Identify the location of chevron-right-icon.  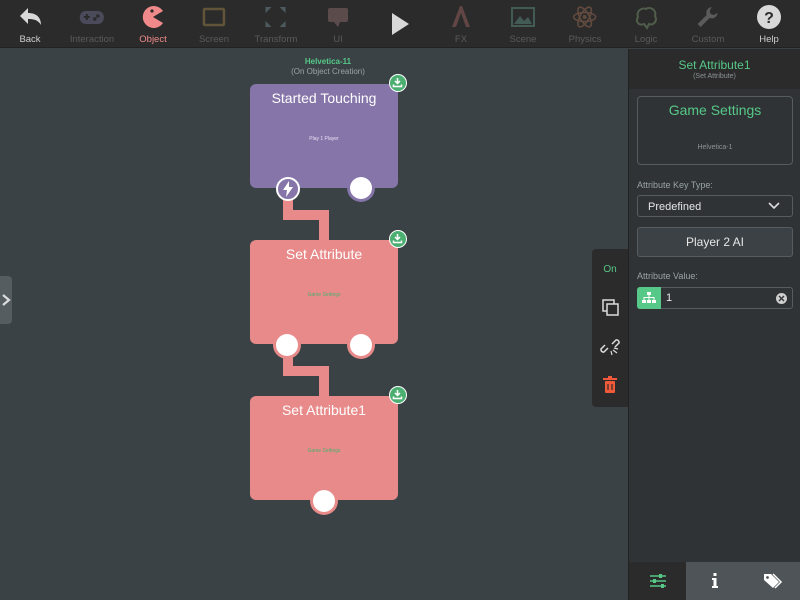
(6, 300).